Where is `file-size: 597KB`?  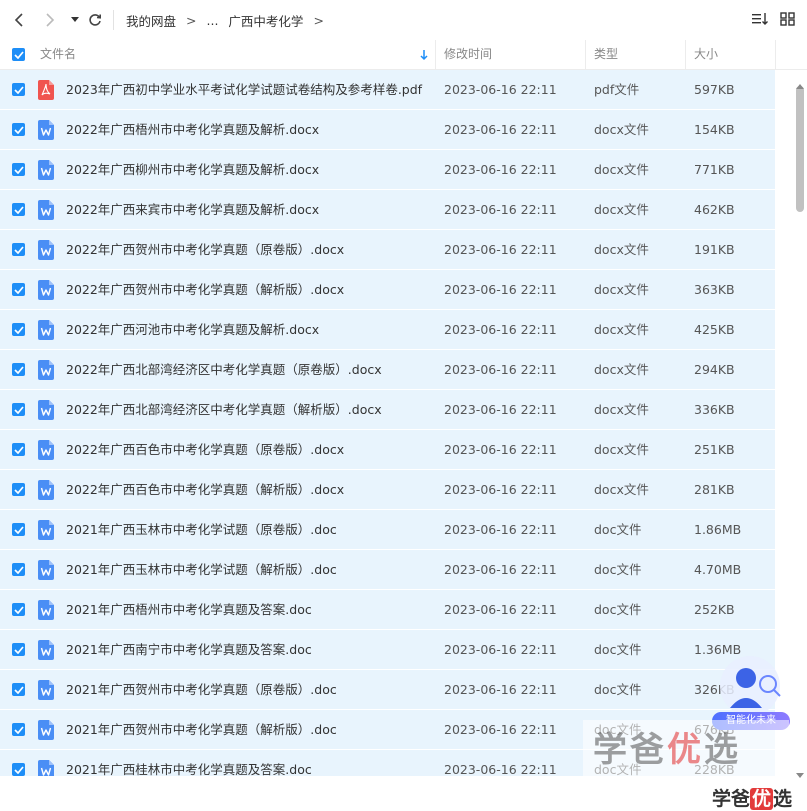 file-size: 597KB is located at coordinates (714, 89).